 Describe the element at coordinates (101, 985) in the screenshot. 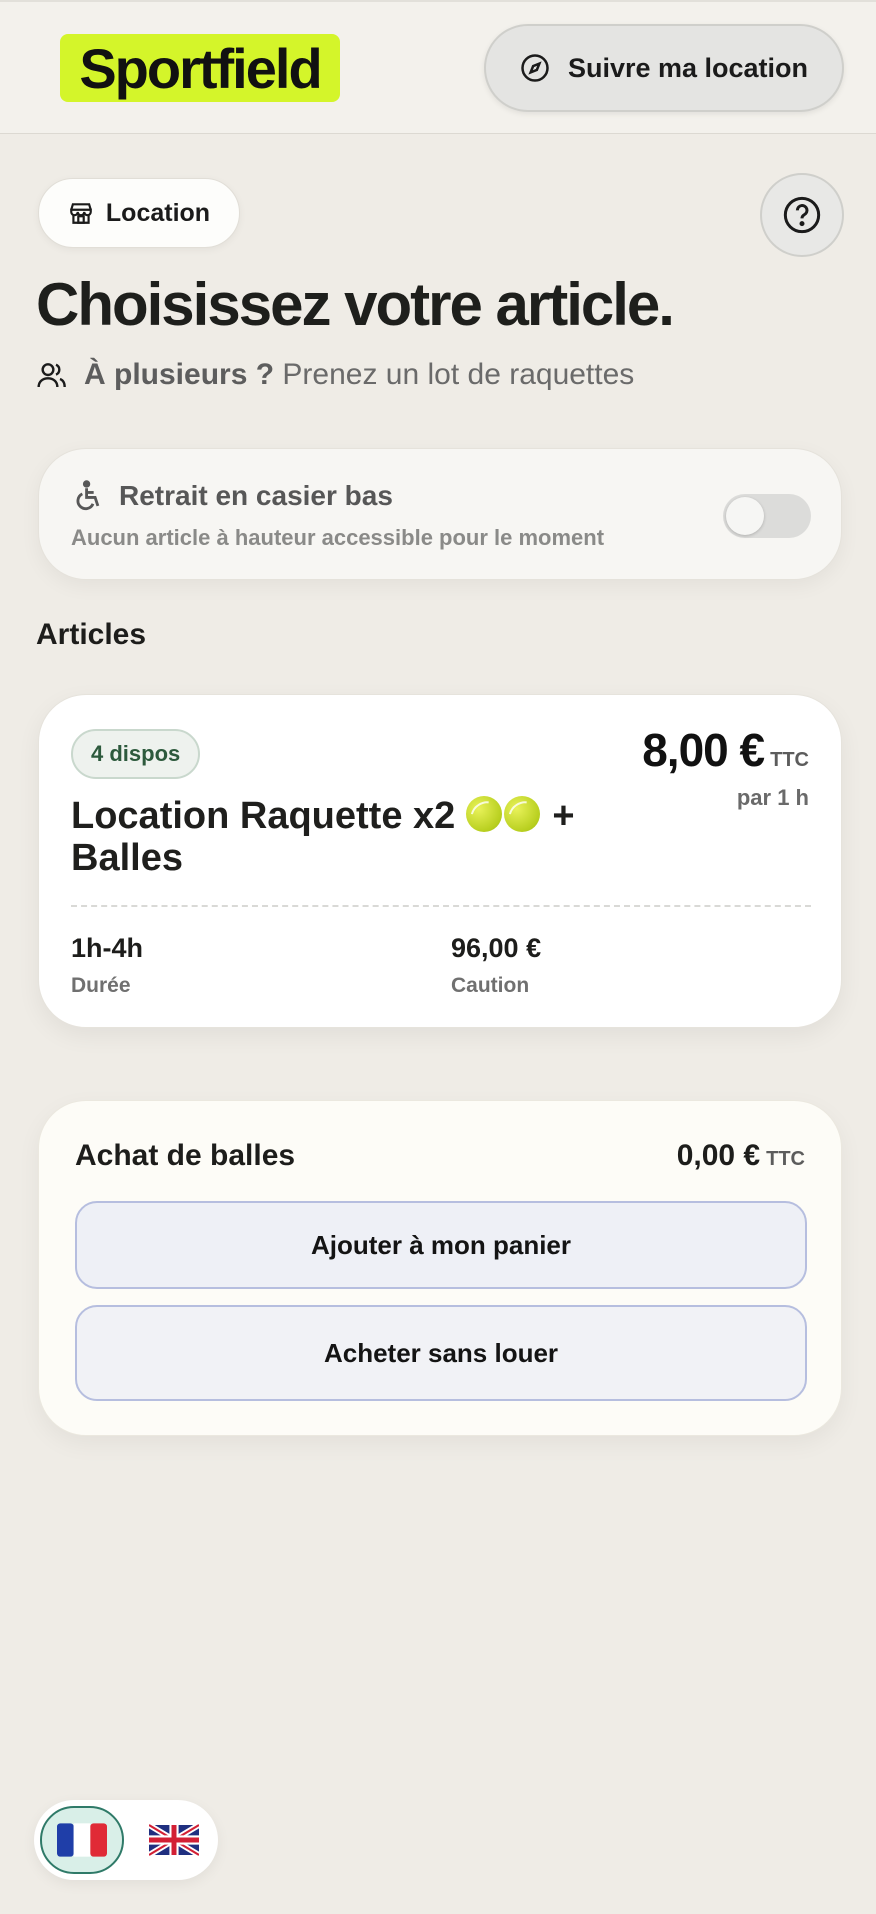

I see `duration-label: Durée` at that location.